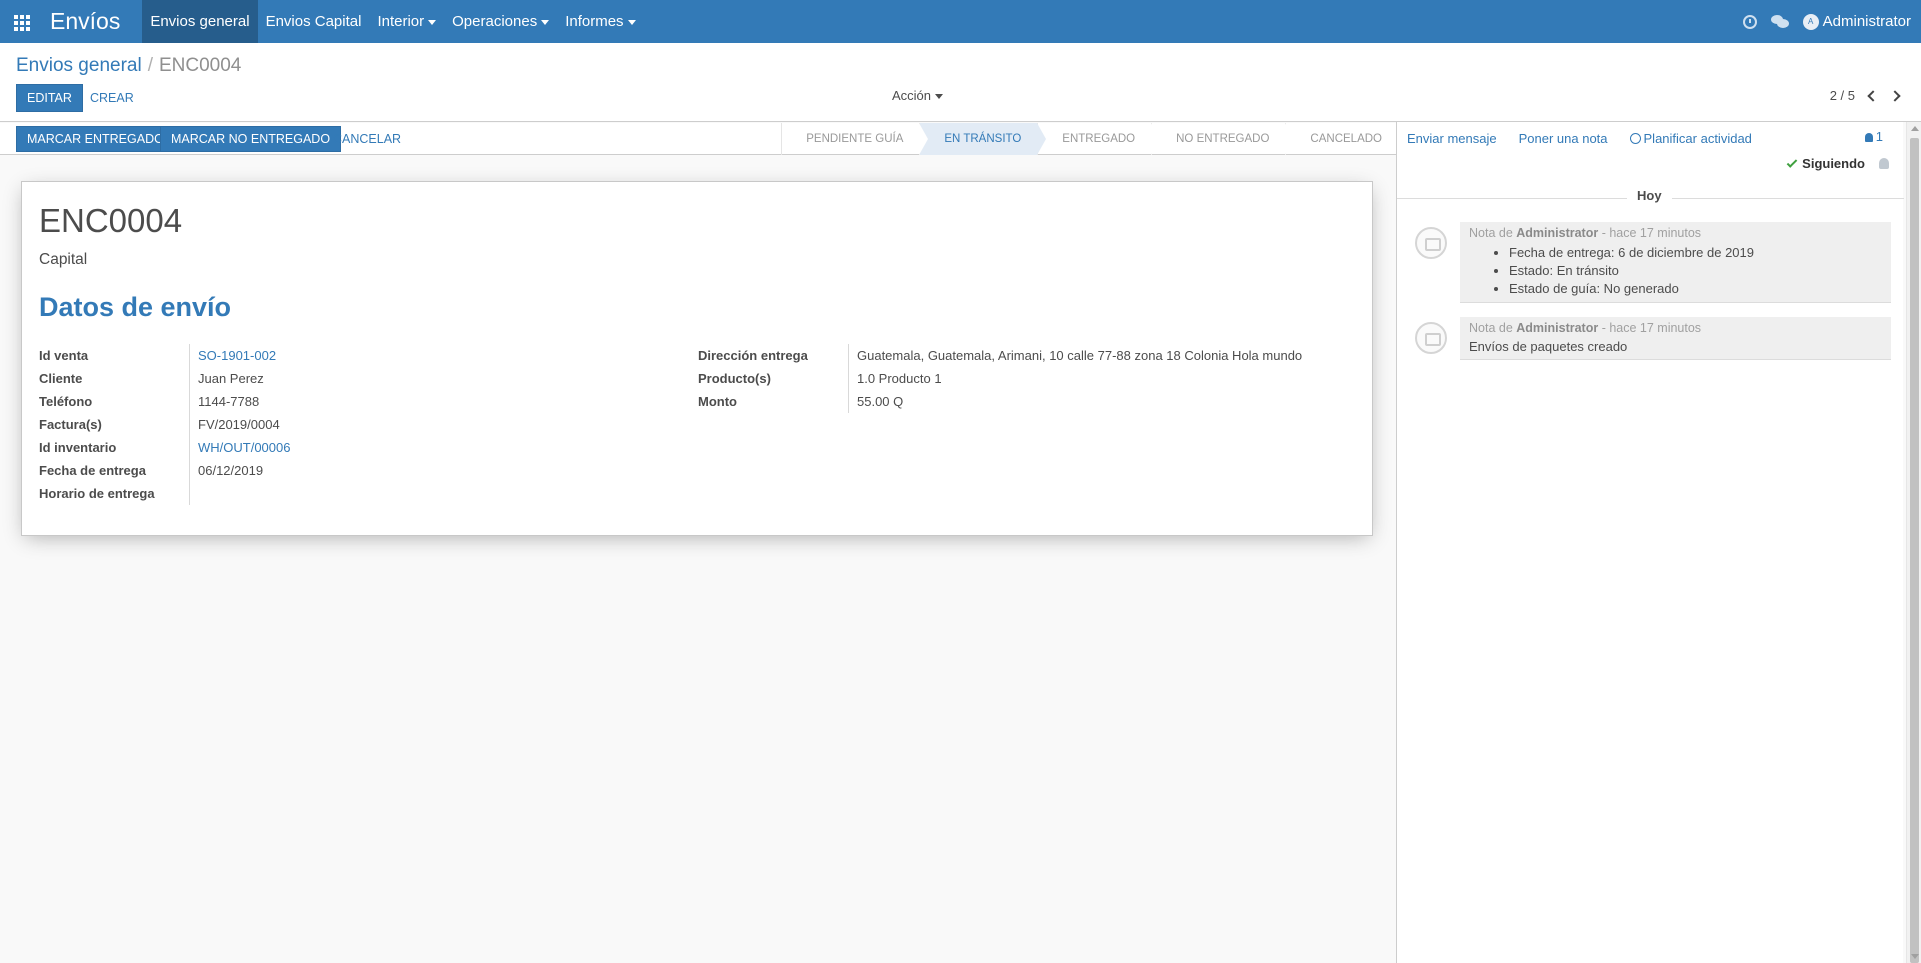 The image size is (1921, 963). I want to click on menu-envios-capital: Envios Capital, so click(314, 21).